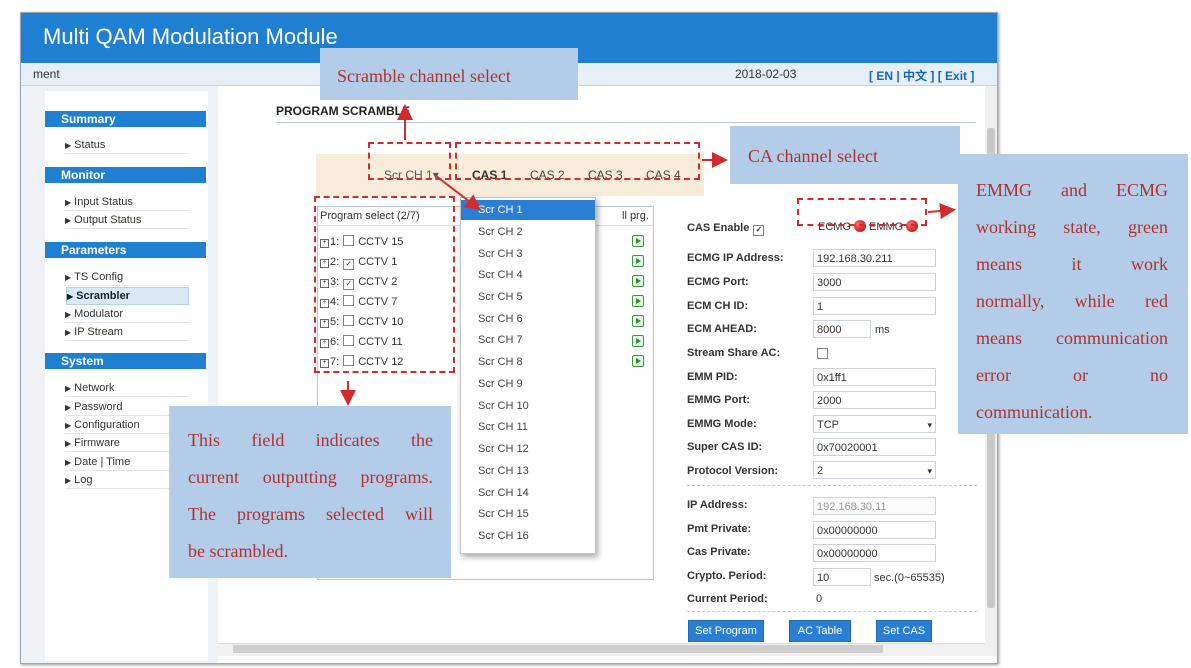  What do you see at coordinates (941, 211) in the screenshot?
I see `arrow-to-emmg-callout` at bounding box center [941, 211].